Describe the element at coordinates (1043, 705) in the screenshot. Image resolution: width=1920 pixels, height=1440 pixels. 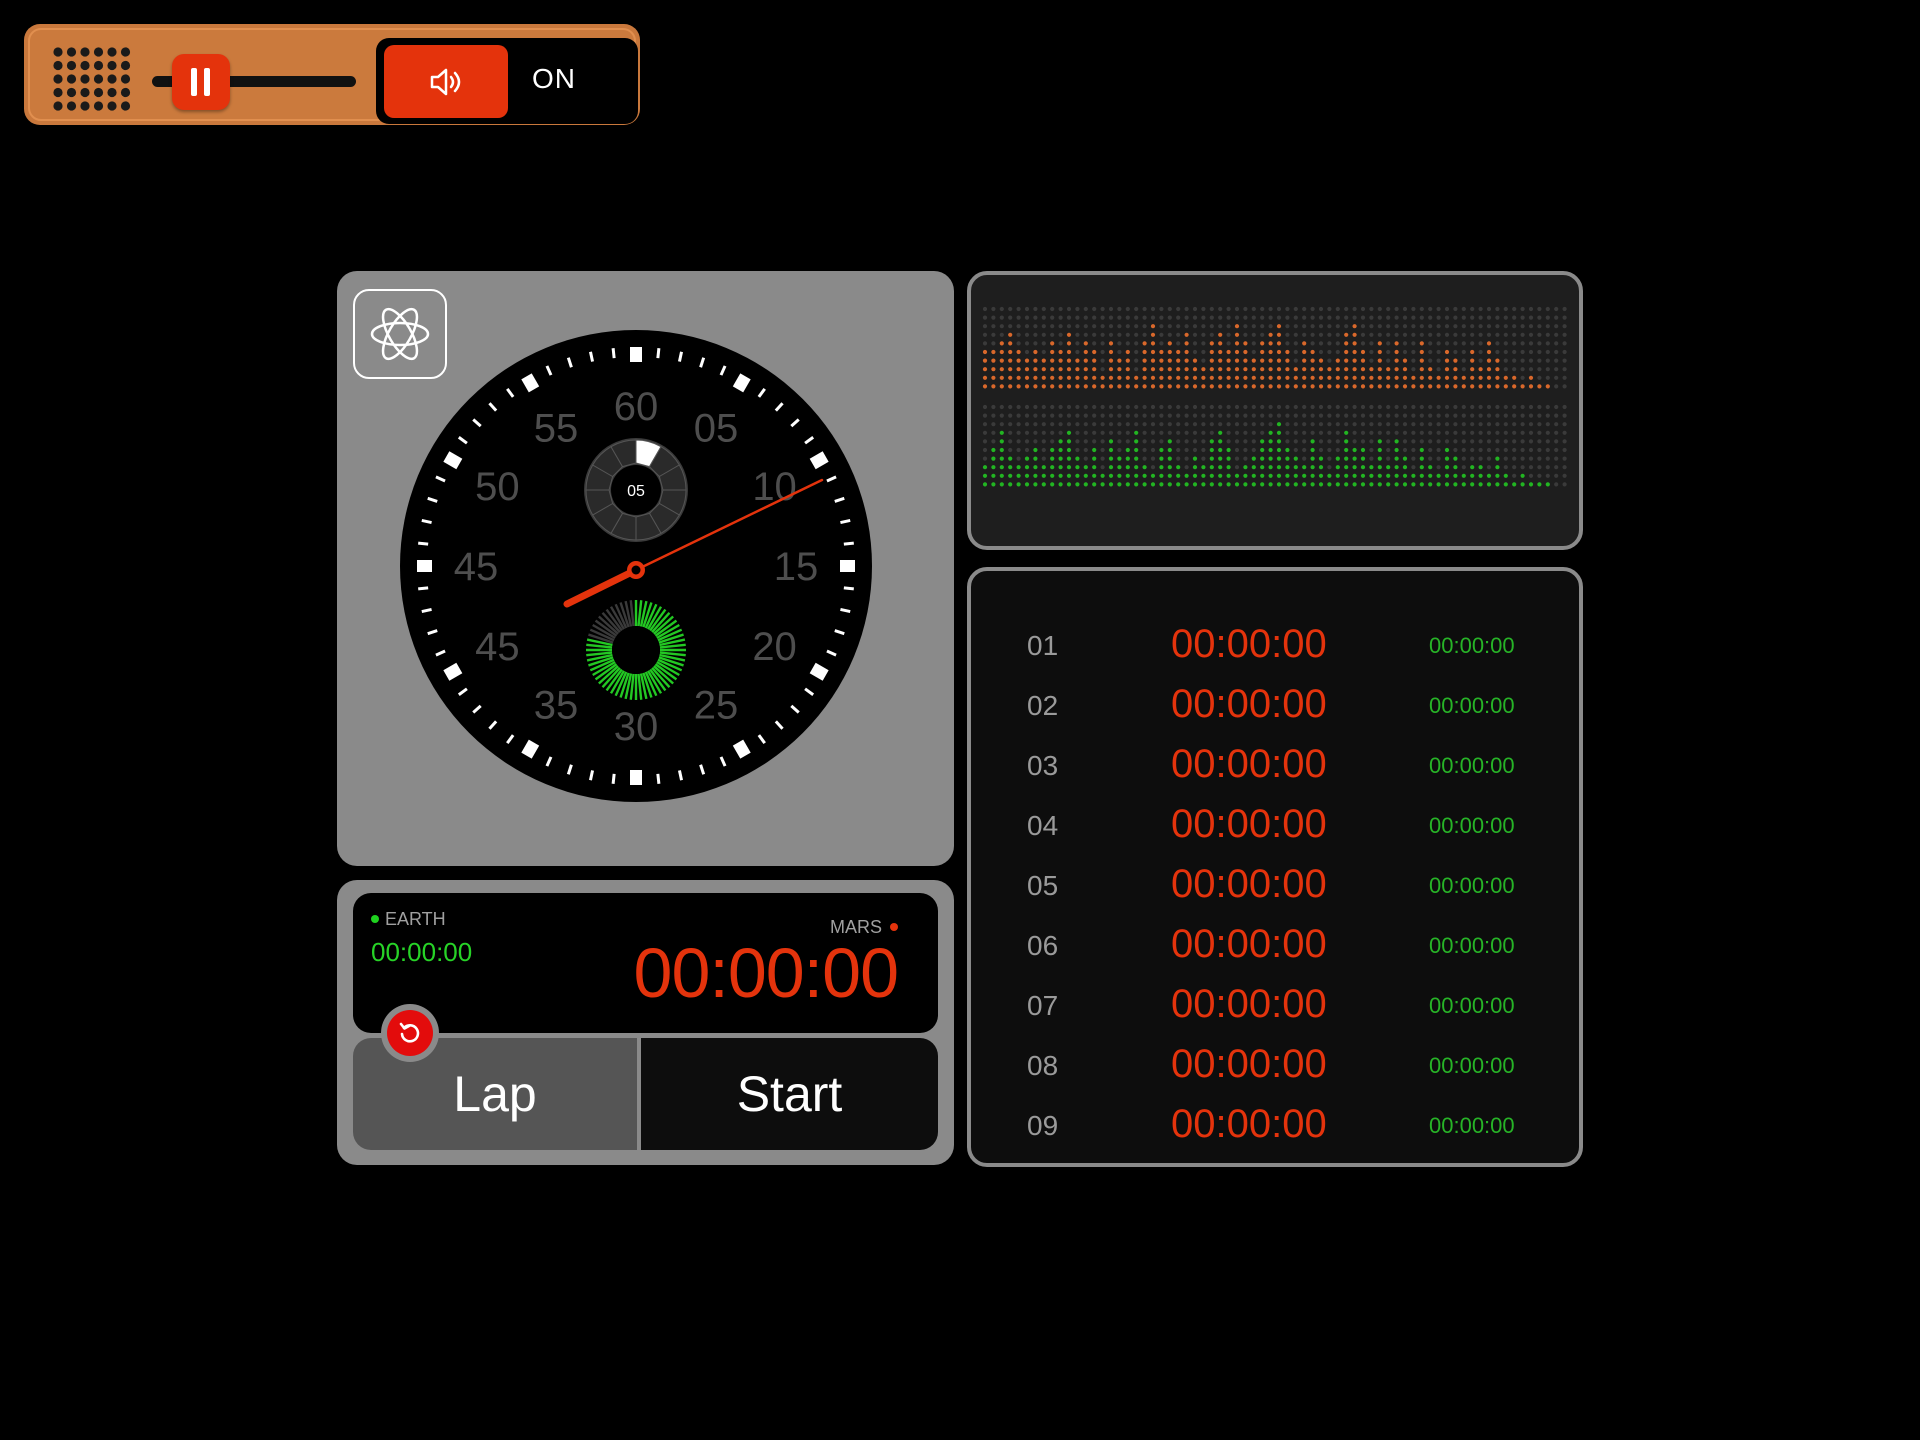
I see `lap-number: 02` at that location.